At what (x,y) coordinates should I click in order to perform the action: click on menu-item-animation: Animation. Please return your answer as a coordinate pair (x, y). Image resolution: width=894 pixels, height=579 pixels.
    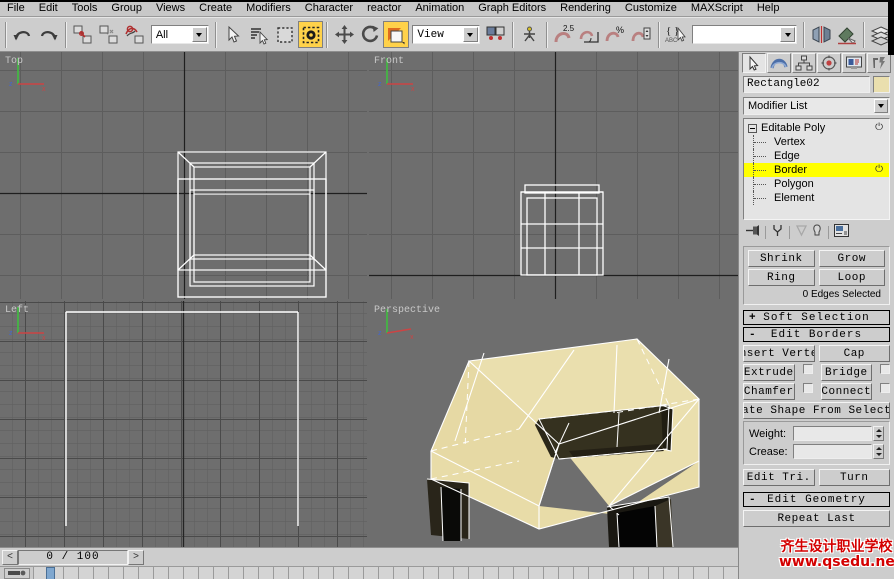
    Looking at the image, I should click on (439, 8).